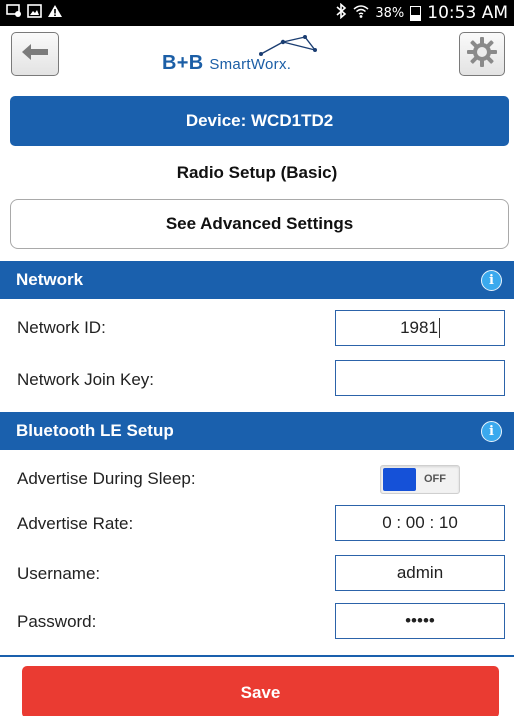 This screenshot has width=514, height=716. I want to click on brand-logo: B+B SmartWorx., so click(260, 56).